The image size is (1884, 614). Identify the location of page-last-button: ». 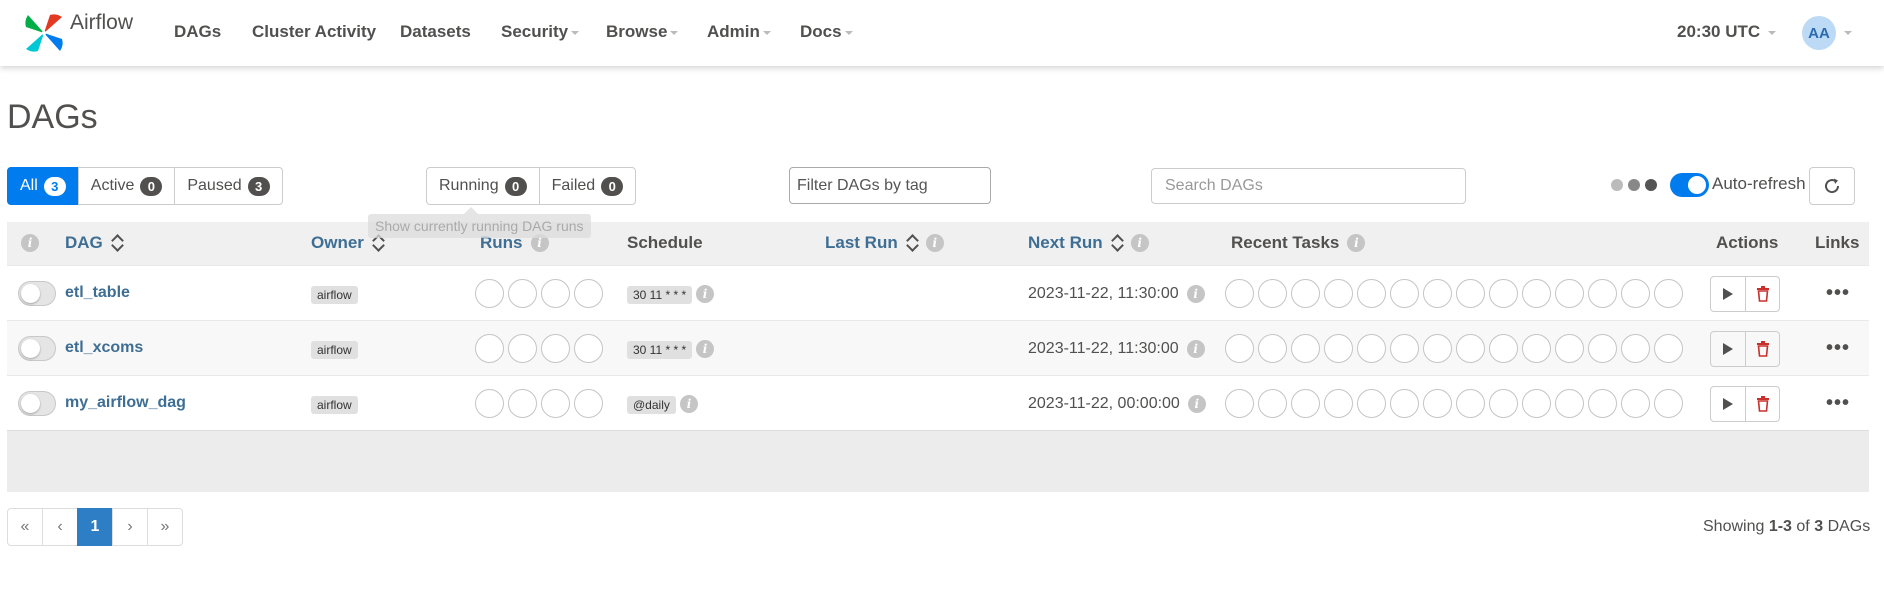
(165, 527).